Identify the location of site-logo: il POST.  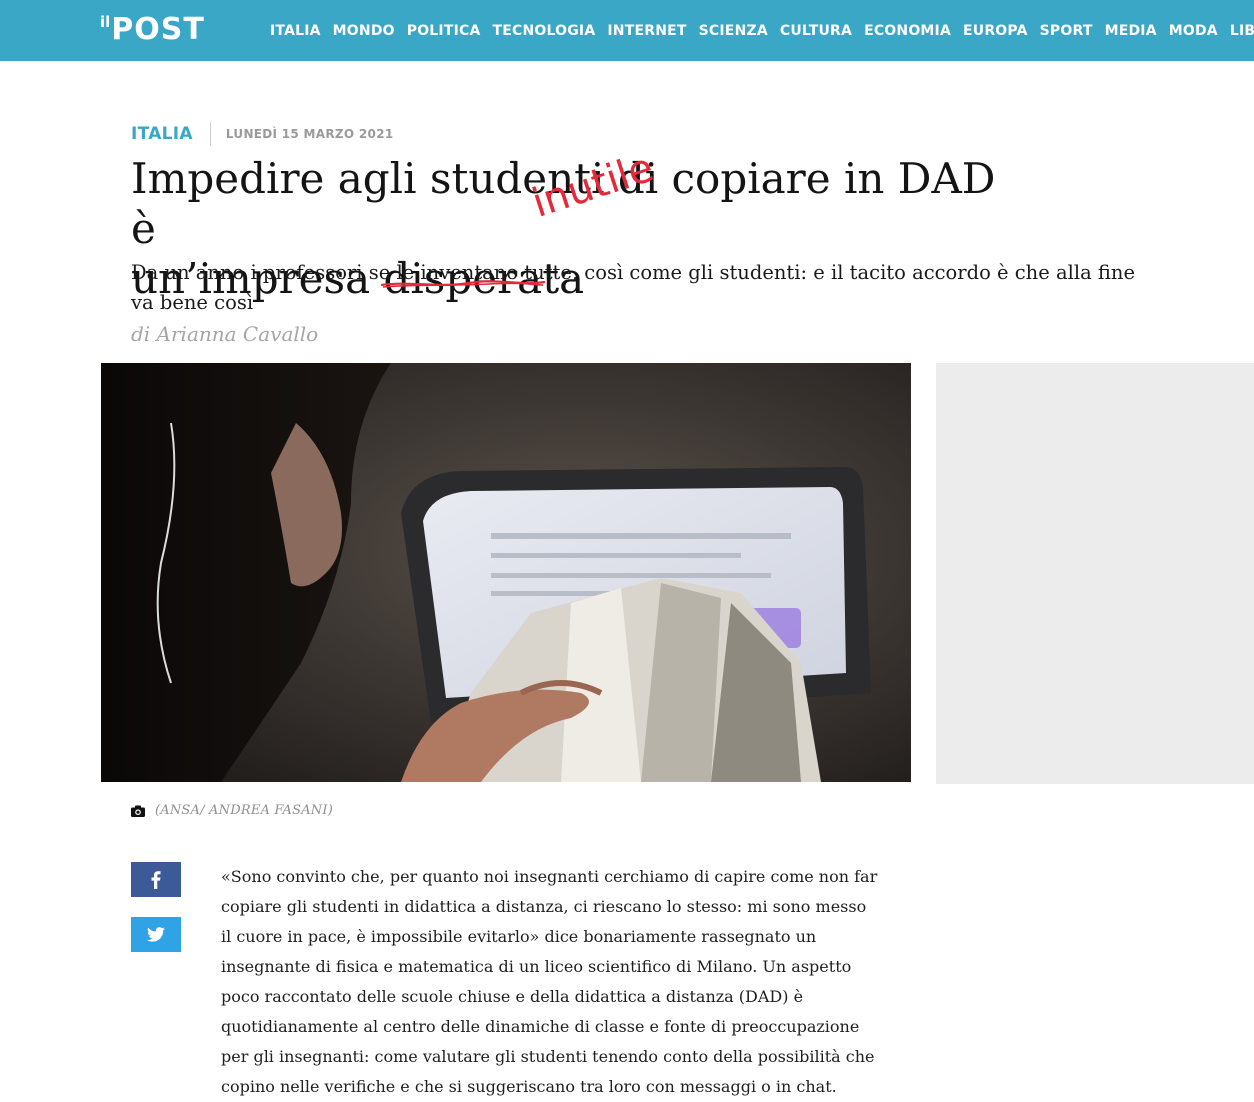
(152, 29).